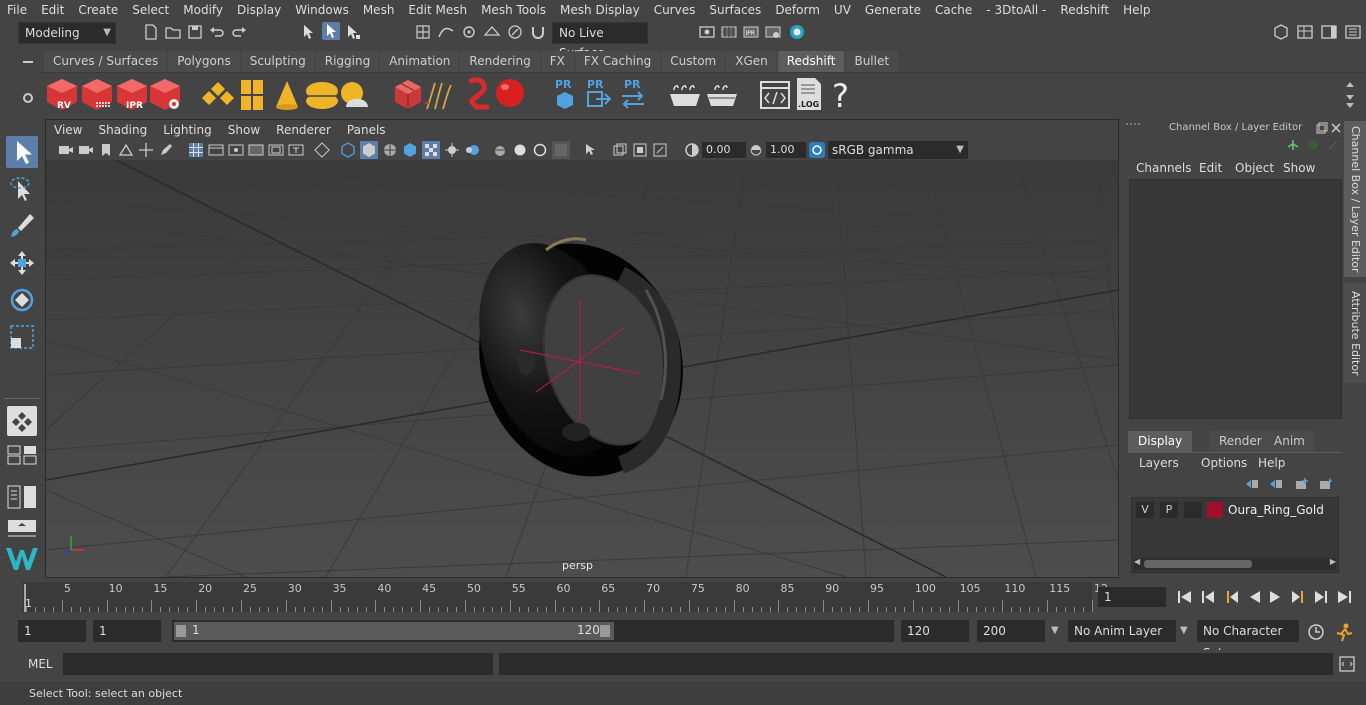  What do you see at coordinates (256, 150) in the screenshot?
I see `gate-mask-icon` at bounding box center [256, 150].